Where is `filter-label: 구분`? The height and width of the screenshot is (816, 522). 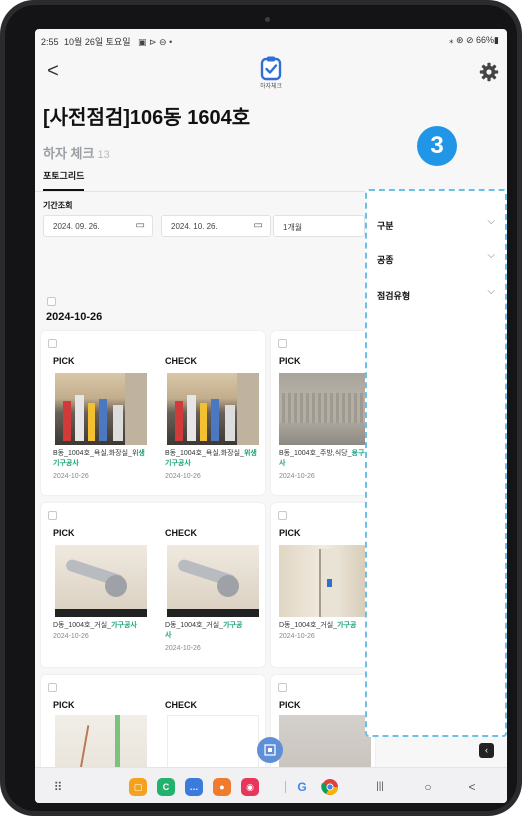 filter-label: 구분 is located at coordinates (385, 226).